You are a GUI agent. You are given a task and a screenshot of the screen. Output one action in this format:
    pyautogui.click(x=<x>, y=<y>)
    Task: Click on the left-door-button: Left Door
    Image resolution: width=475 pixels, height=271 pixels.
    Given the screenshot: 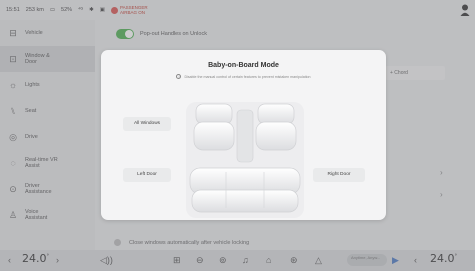 What is the action you would take?
    pyautogui.click(x=147, y=175)
    